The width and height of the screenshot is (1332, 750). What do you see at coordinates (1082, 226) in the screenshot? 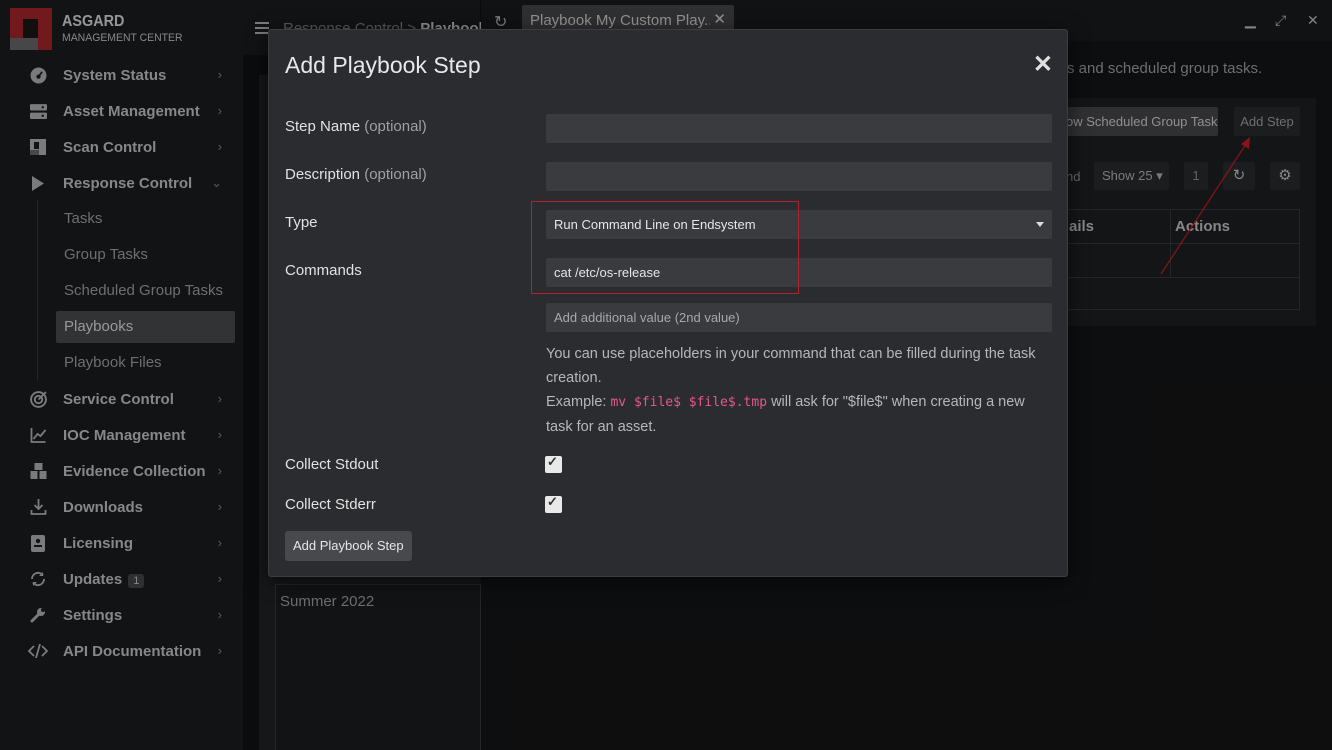
I see `column-header-details: ails` at bounding box center [1082, 226].